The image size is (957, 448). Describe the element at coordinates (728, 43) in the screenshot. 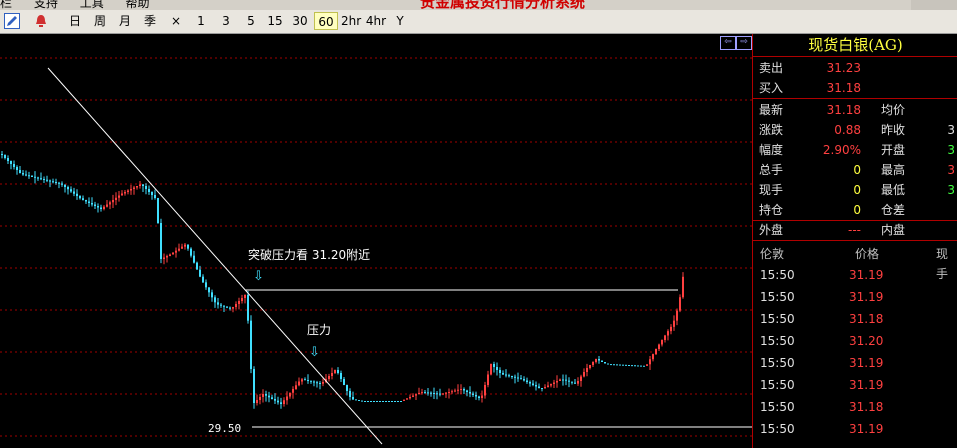

I see `scroll-left-icon: ⇦` at that location.